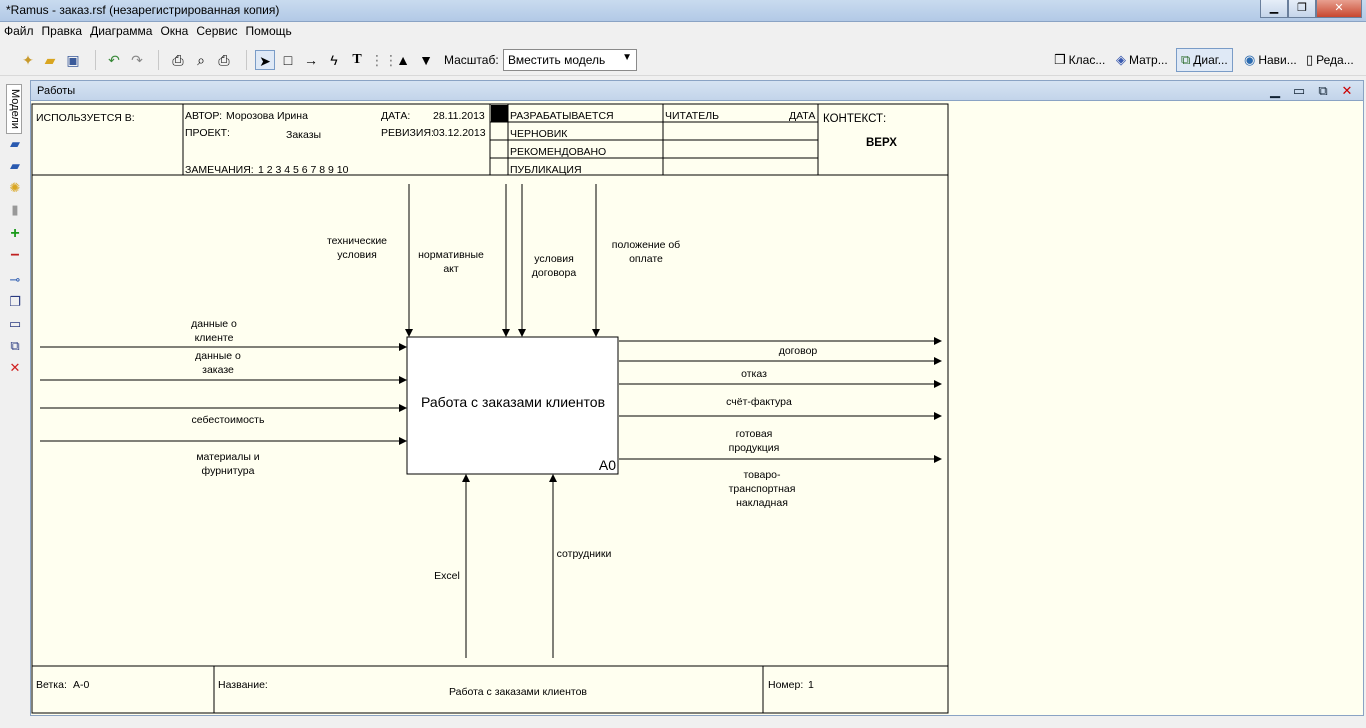 The width and height of the screenshot is (1366, 728). What do you see at coordinates (228, 420) in the screenshot?
I see `input-label: себестоимость` at bounding box center [228, 420].